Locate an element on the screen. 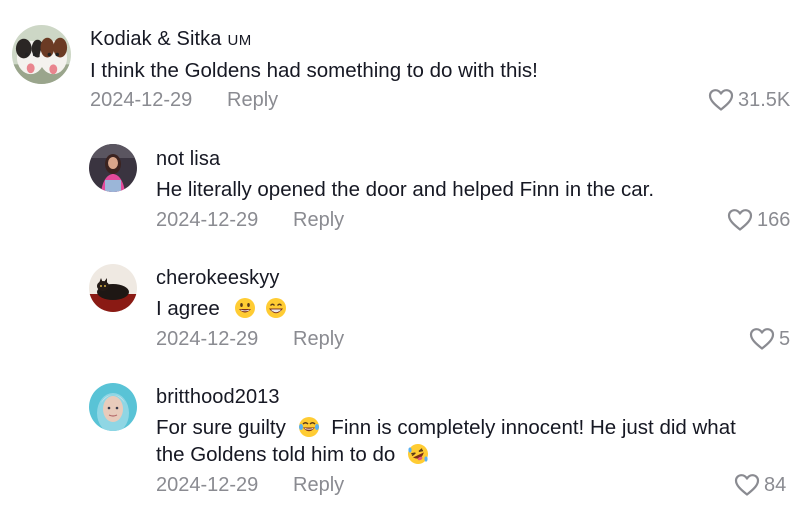 Image resolution: width=793 pixels, height=516 pixels. like-count: 84 is located at coordinates (775, 484).